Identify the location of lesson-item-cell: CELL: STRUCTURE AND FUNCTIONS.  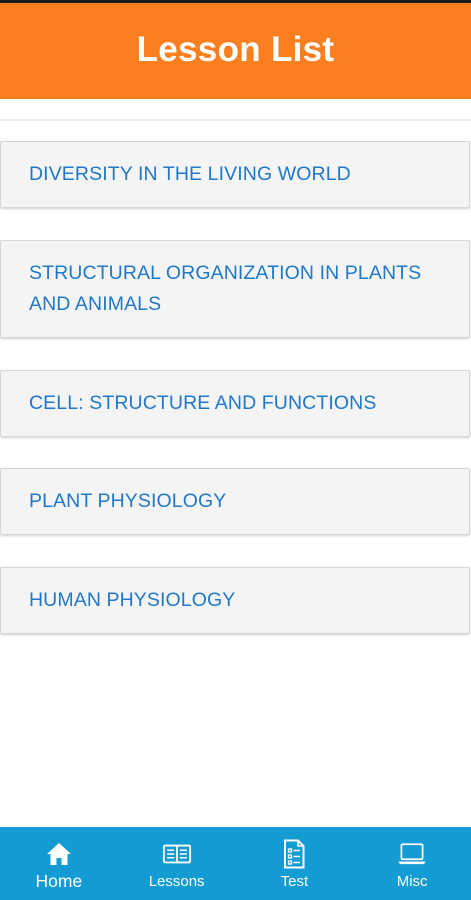
(235, 403).